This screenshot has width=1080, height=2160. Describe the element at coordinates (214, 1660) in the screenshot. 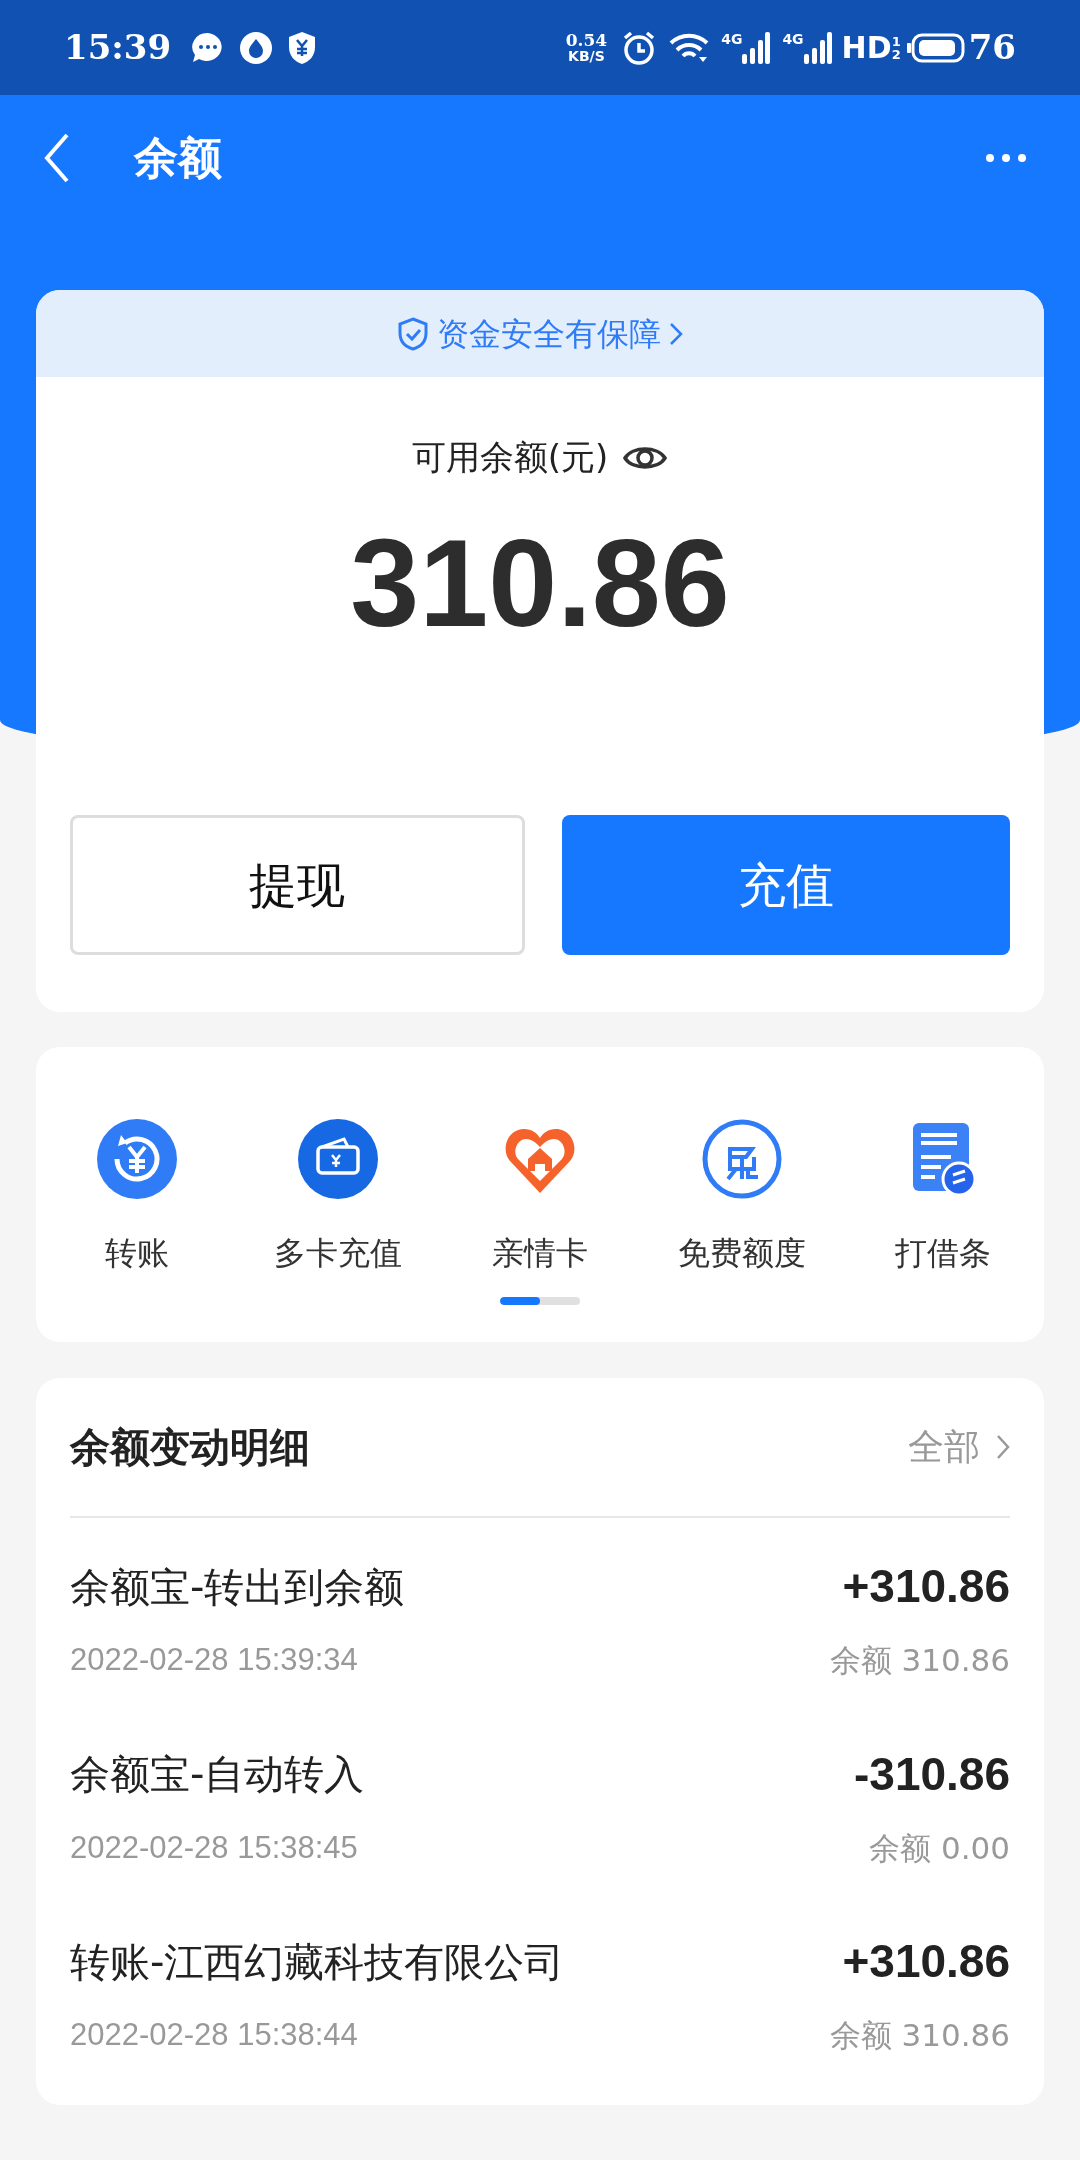

I see `transaction-time: 2022-02-28 15:39:34` at that location.